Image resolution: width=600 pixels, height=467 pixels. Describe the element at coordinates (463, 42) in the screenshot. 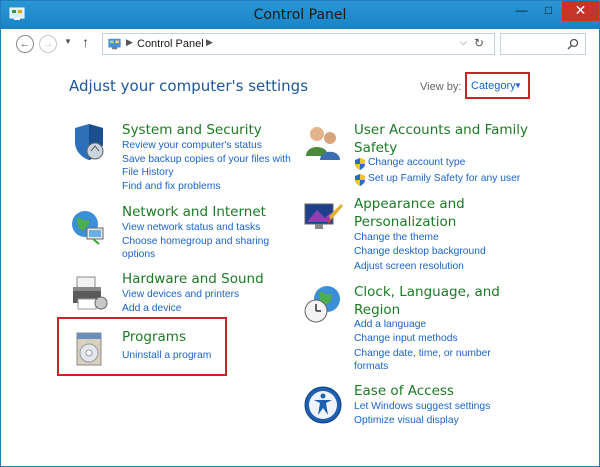

I see `address-history-dropdown: ⌵` at that location.